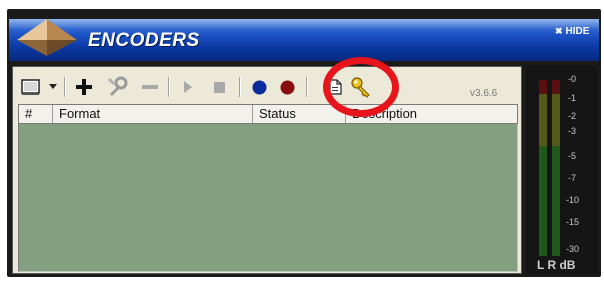  I want to click on stop-icon, so click(219, 87).